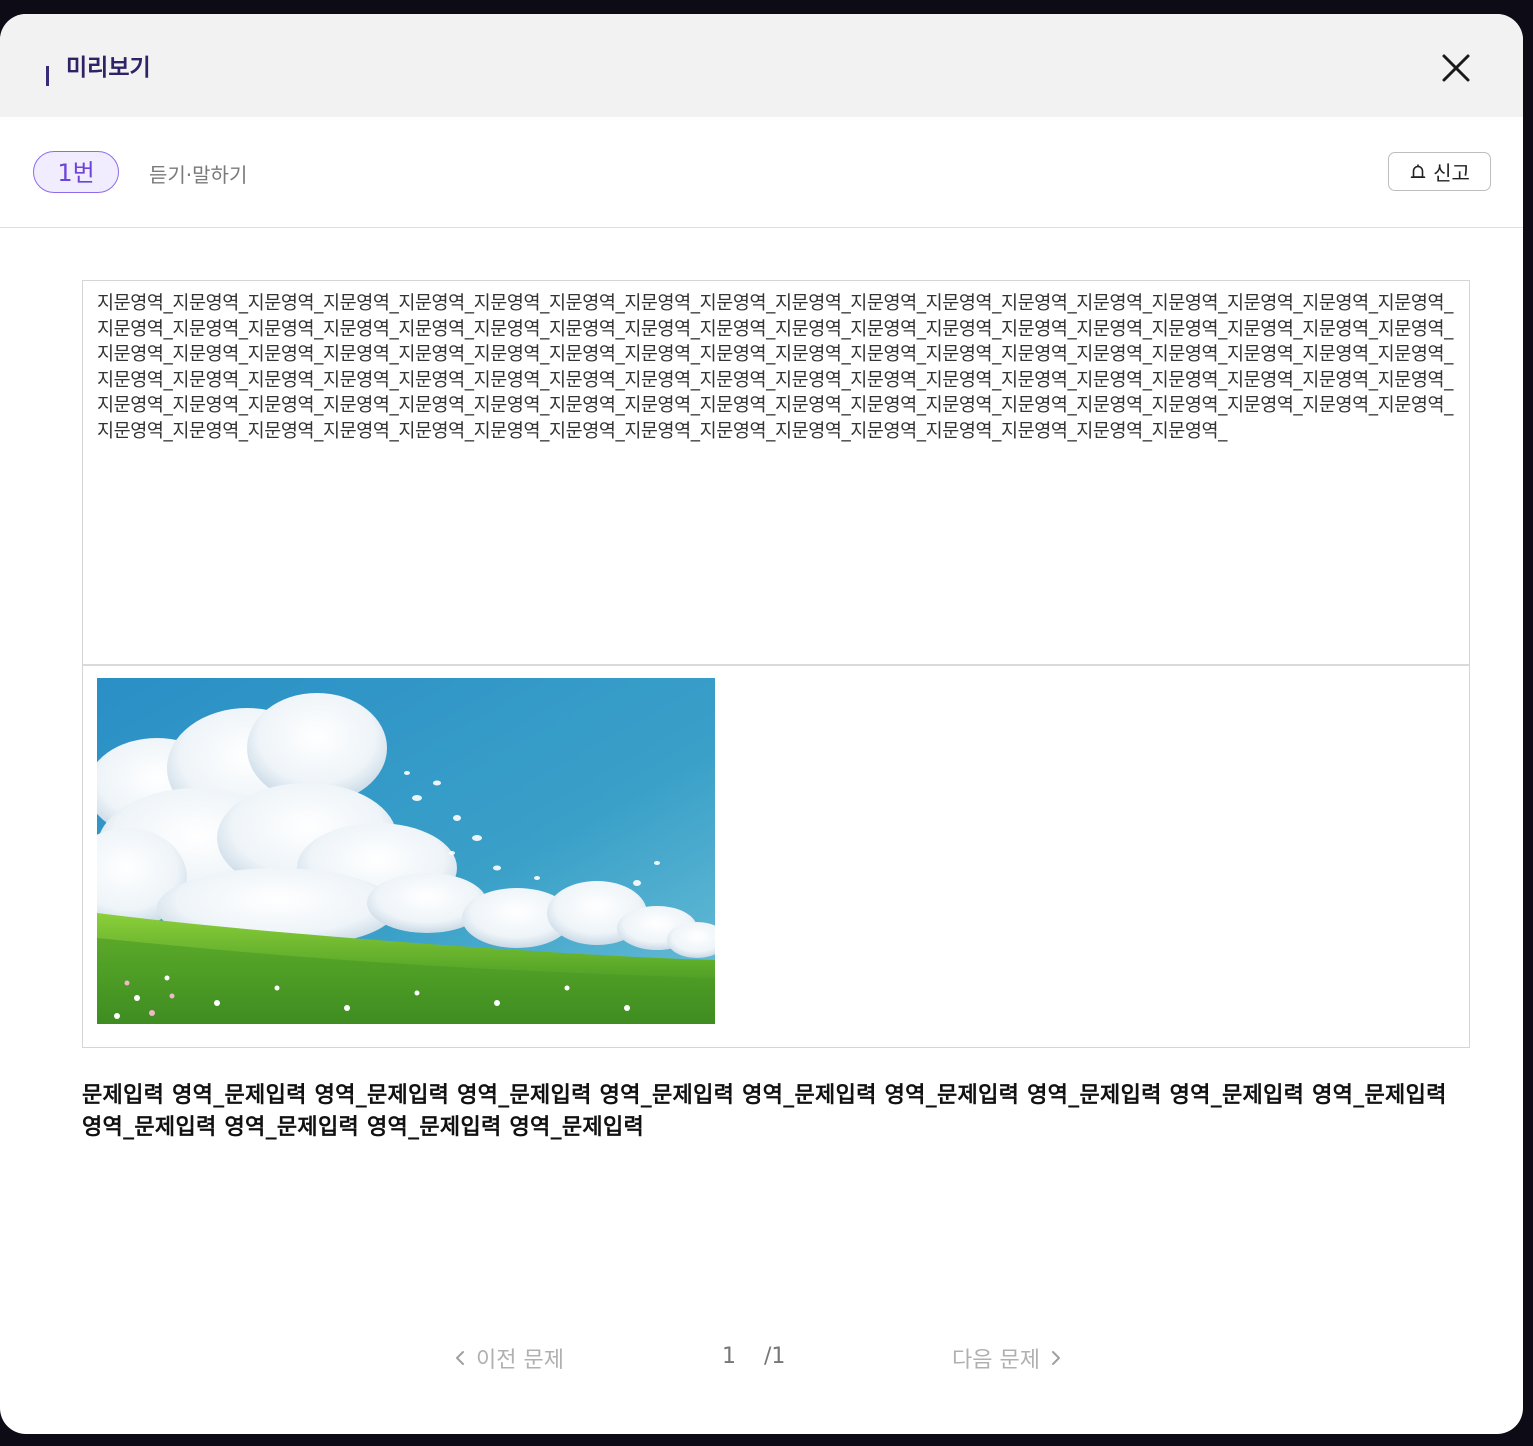  Describe the element at coordinates (761, 1362) in the screenshot. I see `pagination: 이전 문제 1 /1 다음 문제` at that location.